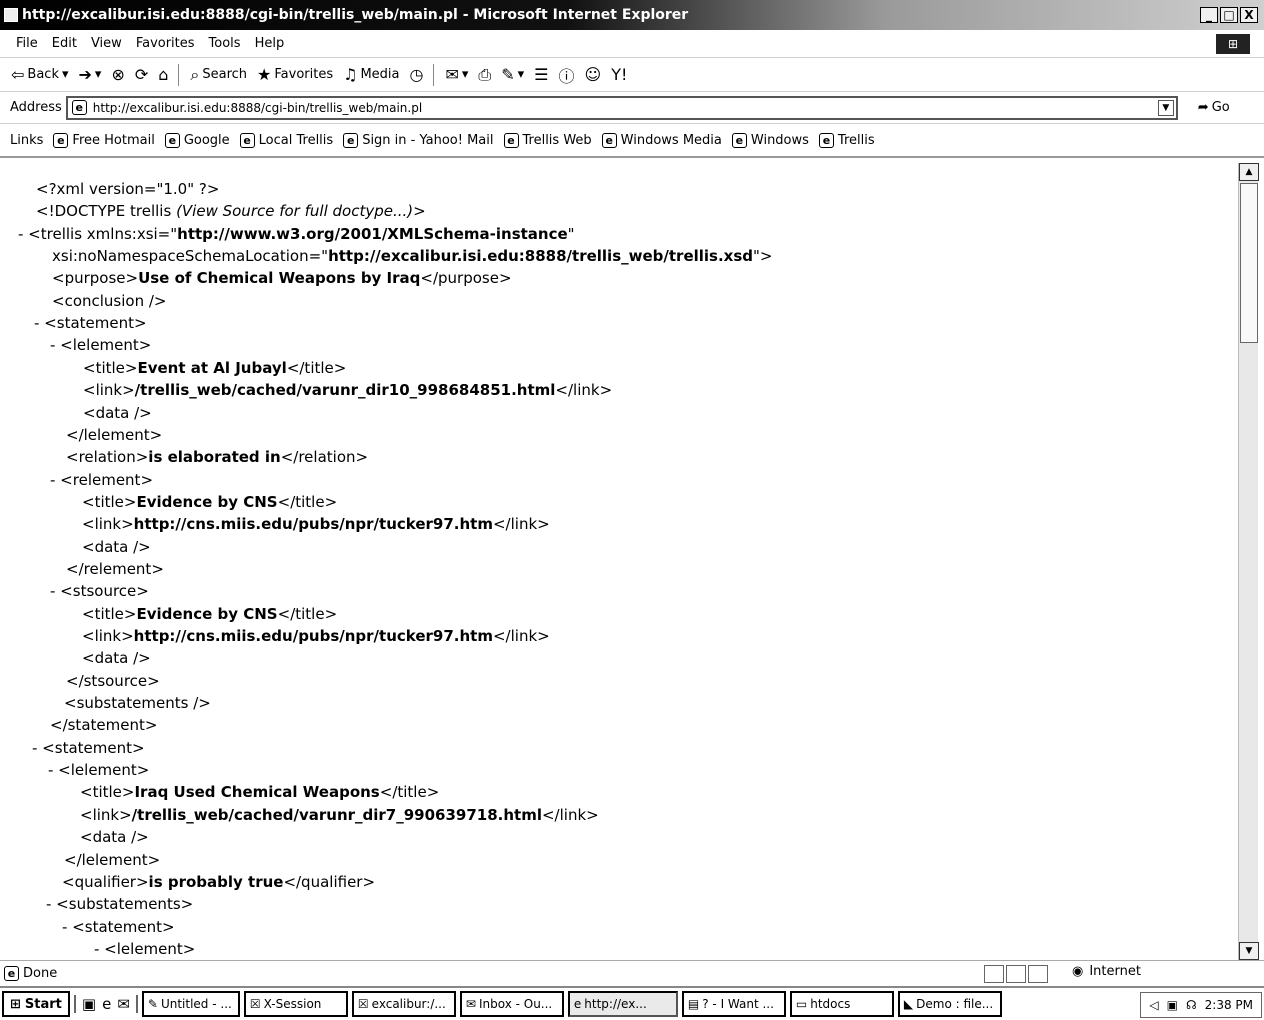 This screenshot has width=1264, height=1020. I want to click on xml-line: <relation>is elaborated in</relation>, so click(217, 457).